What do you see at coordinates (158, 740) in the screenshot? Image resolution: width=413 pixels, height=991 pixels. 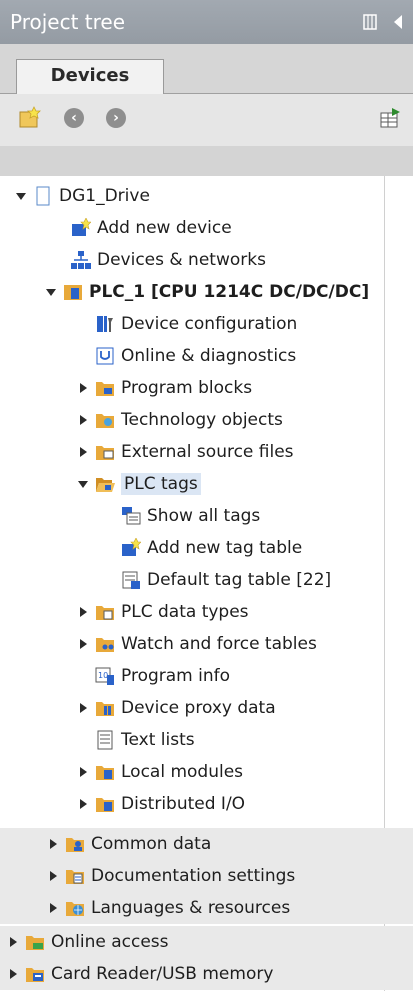 I see `tree-item-label: Text lists` at bounding box center [158, 740].